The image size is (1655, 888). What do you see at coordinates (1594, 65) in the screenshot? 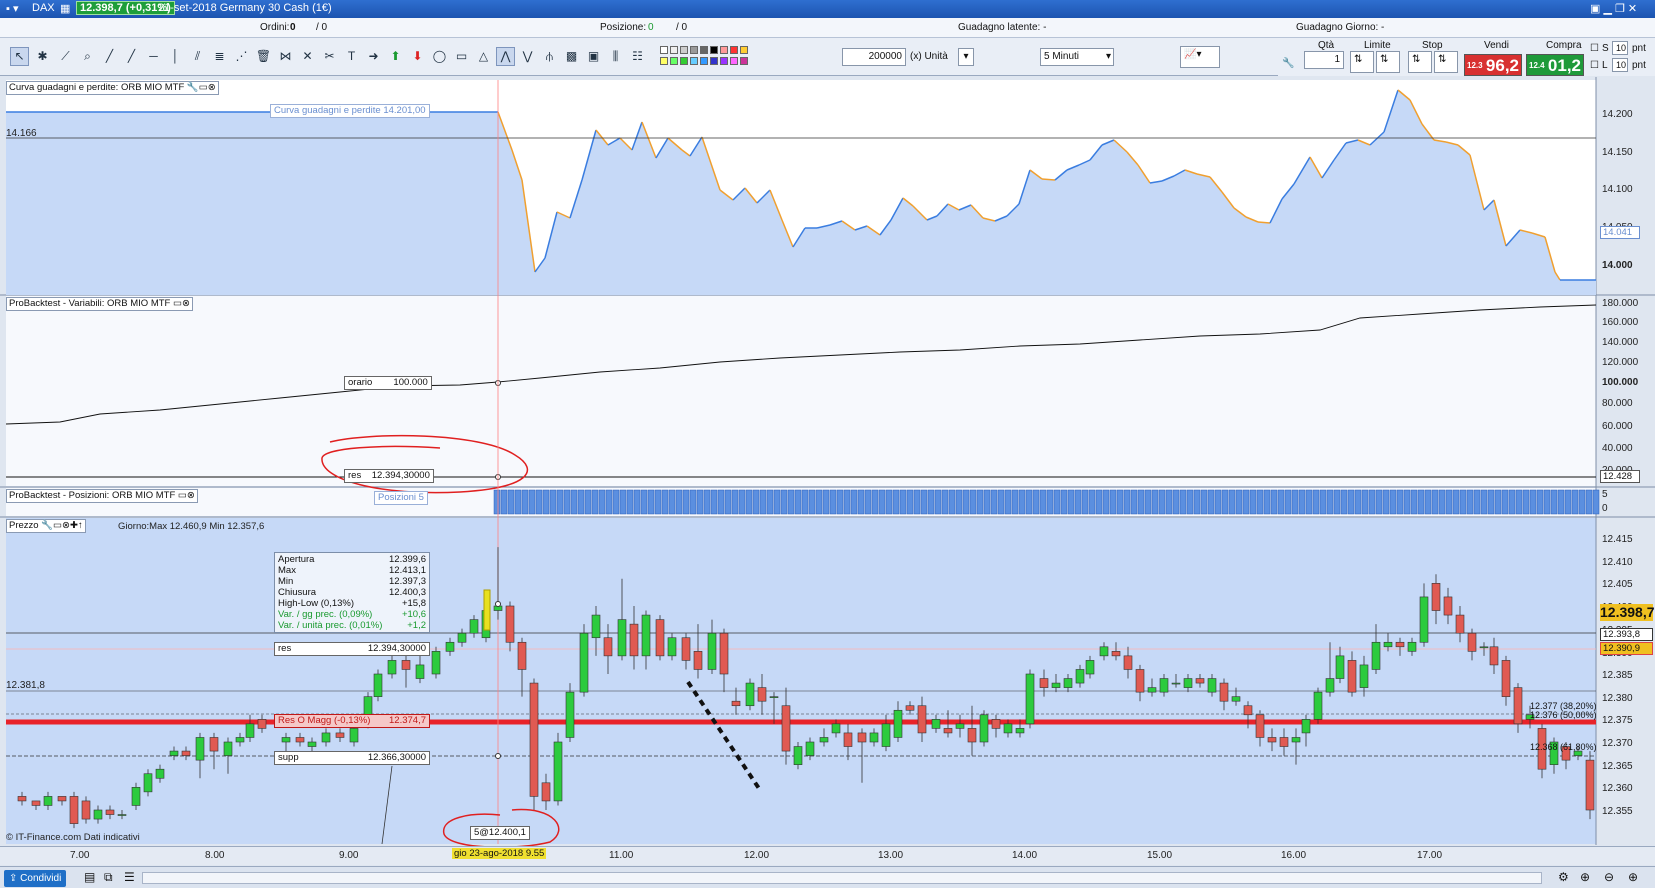
I see `limit-checkbox: ☐` at bounding box center [1594, 65].